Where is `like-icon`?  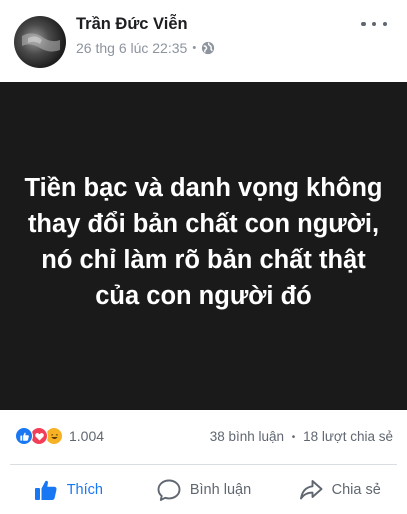 like-icon is located at coordinates (24, 436).